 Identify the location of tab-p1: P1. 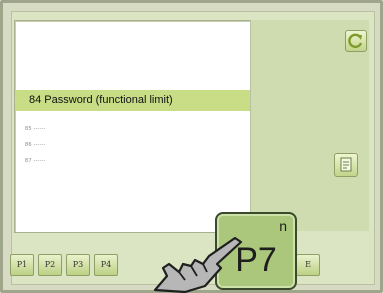
(22, 265).